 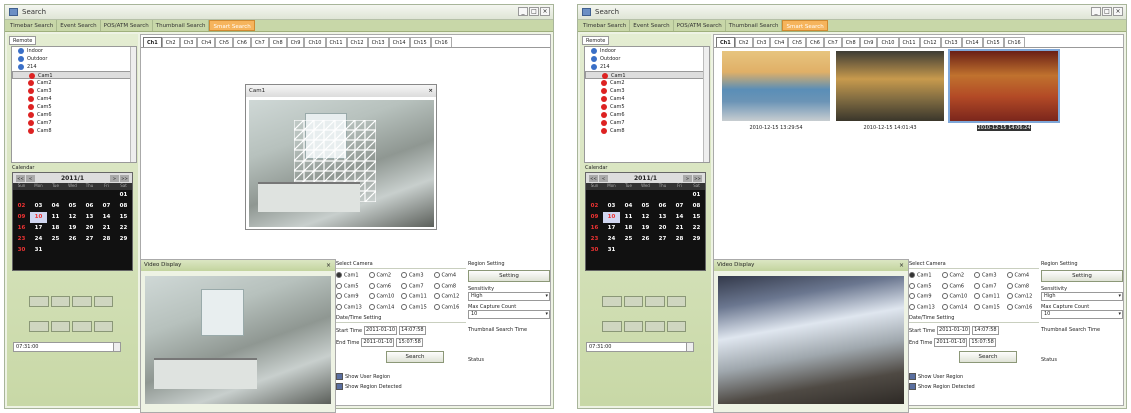 What do you see at coordinates (611, 217) in the screenshot?
I see `calendar-day: 10` at bounding box center [611, 217].